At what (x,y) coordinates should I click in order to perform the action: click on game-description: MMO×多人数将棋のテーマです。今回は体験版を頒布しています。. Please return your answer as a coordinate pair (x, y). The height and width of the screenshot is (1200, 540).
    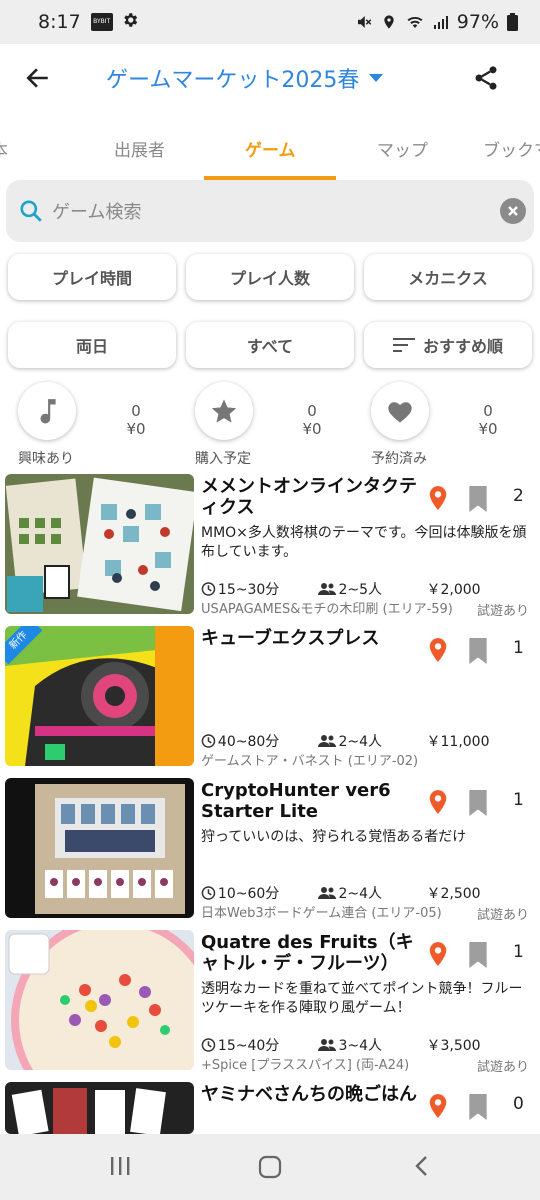
    Looking at the image, I should click on (364, 542).